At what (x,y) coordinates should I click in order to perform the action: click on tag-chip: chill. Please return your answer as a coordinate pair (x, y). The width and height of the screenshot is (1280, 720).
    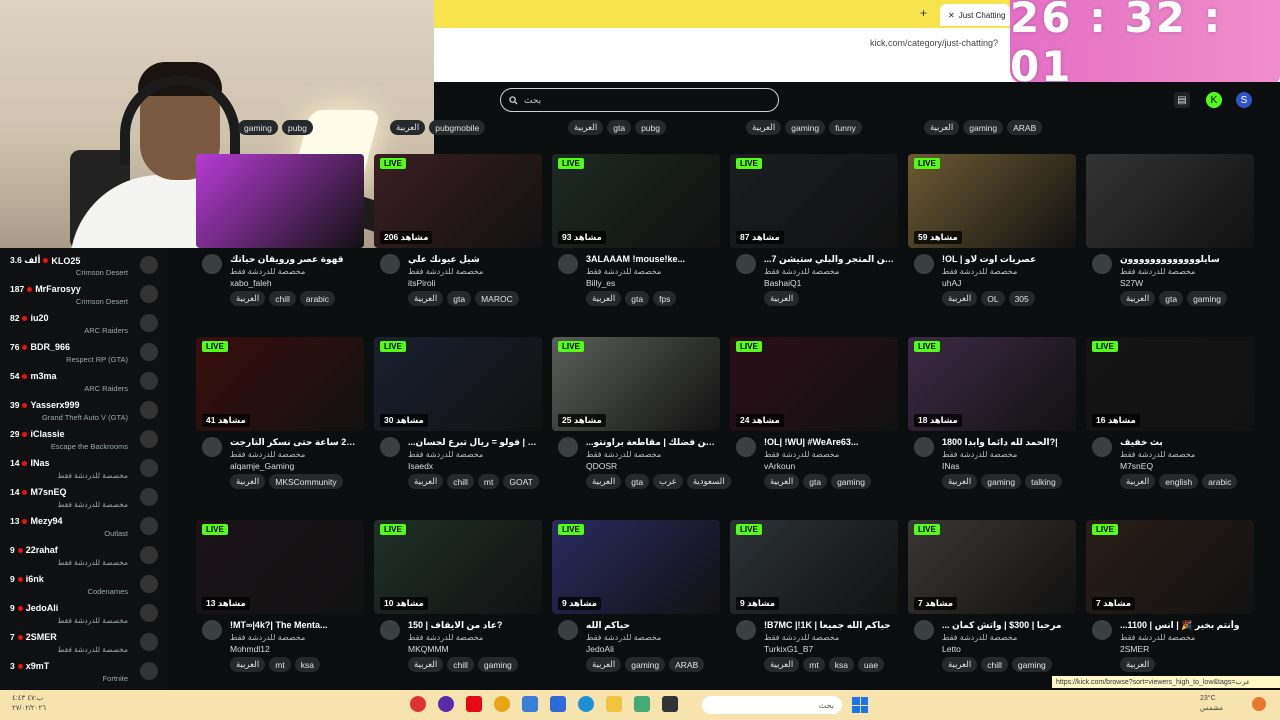
    Looking at the image, I should click on (994, 664).